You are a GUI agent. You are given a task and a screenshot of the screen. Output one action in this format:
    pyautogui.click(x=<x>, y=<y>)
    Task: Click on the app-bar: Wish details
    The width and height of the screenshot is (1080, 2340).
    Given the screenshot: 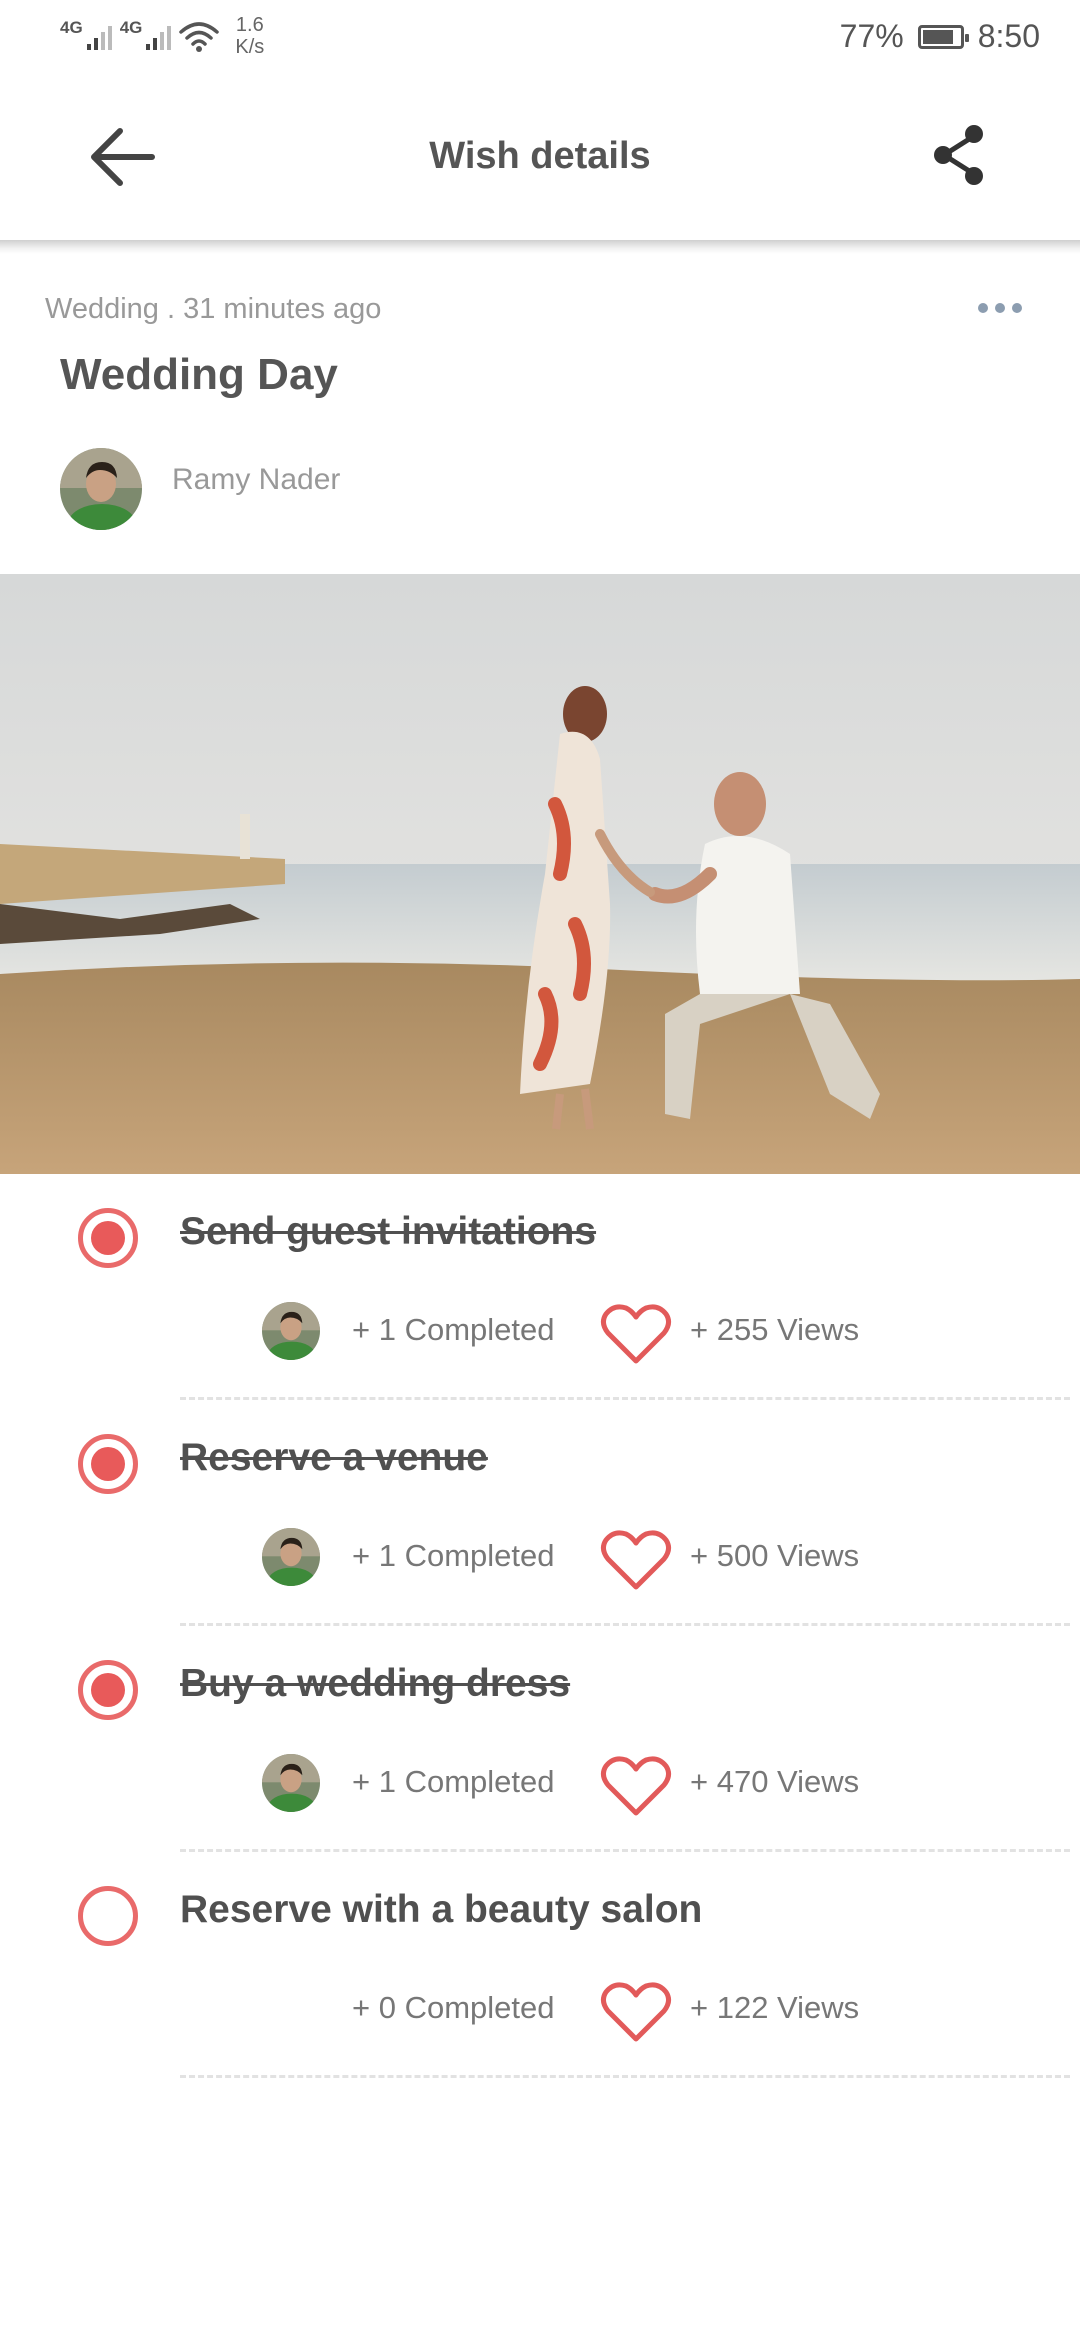 What is the action you would take?
    pyautogui.click(x=540, y=157)
    